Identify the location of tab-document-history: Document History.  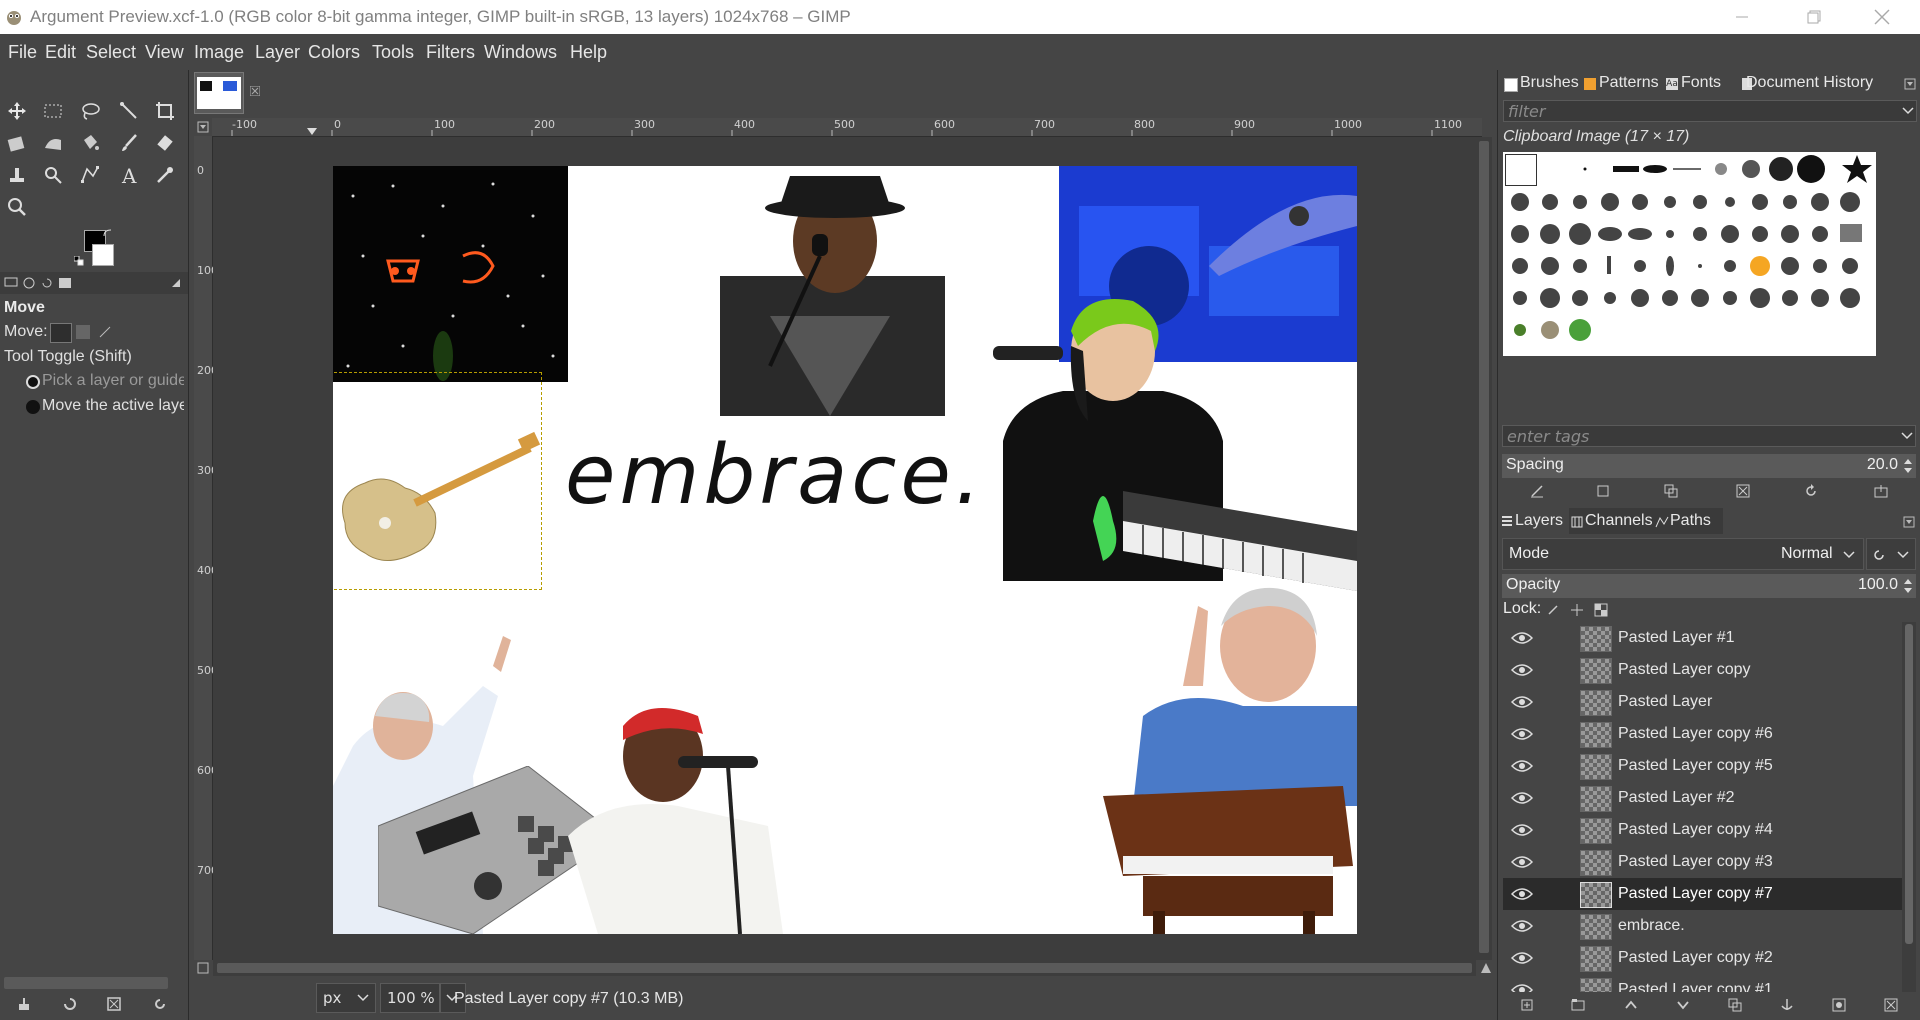
(1809, 83).